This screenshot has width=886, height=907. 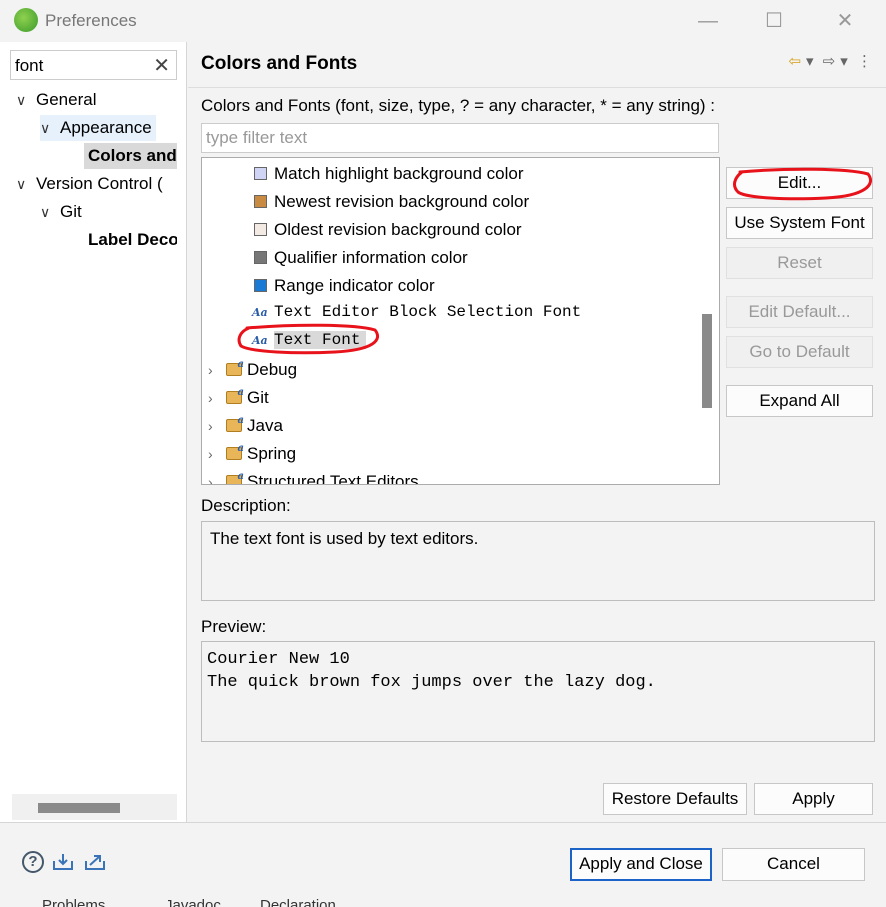 I want to click on import-icon, so click(x=63, y=862).